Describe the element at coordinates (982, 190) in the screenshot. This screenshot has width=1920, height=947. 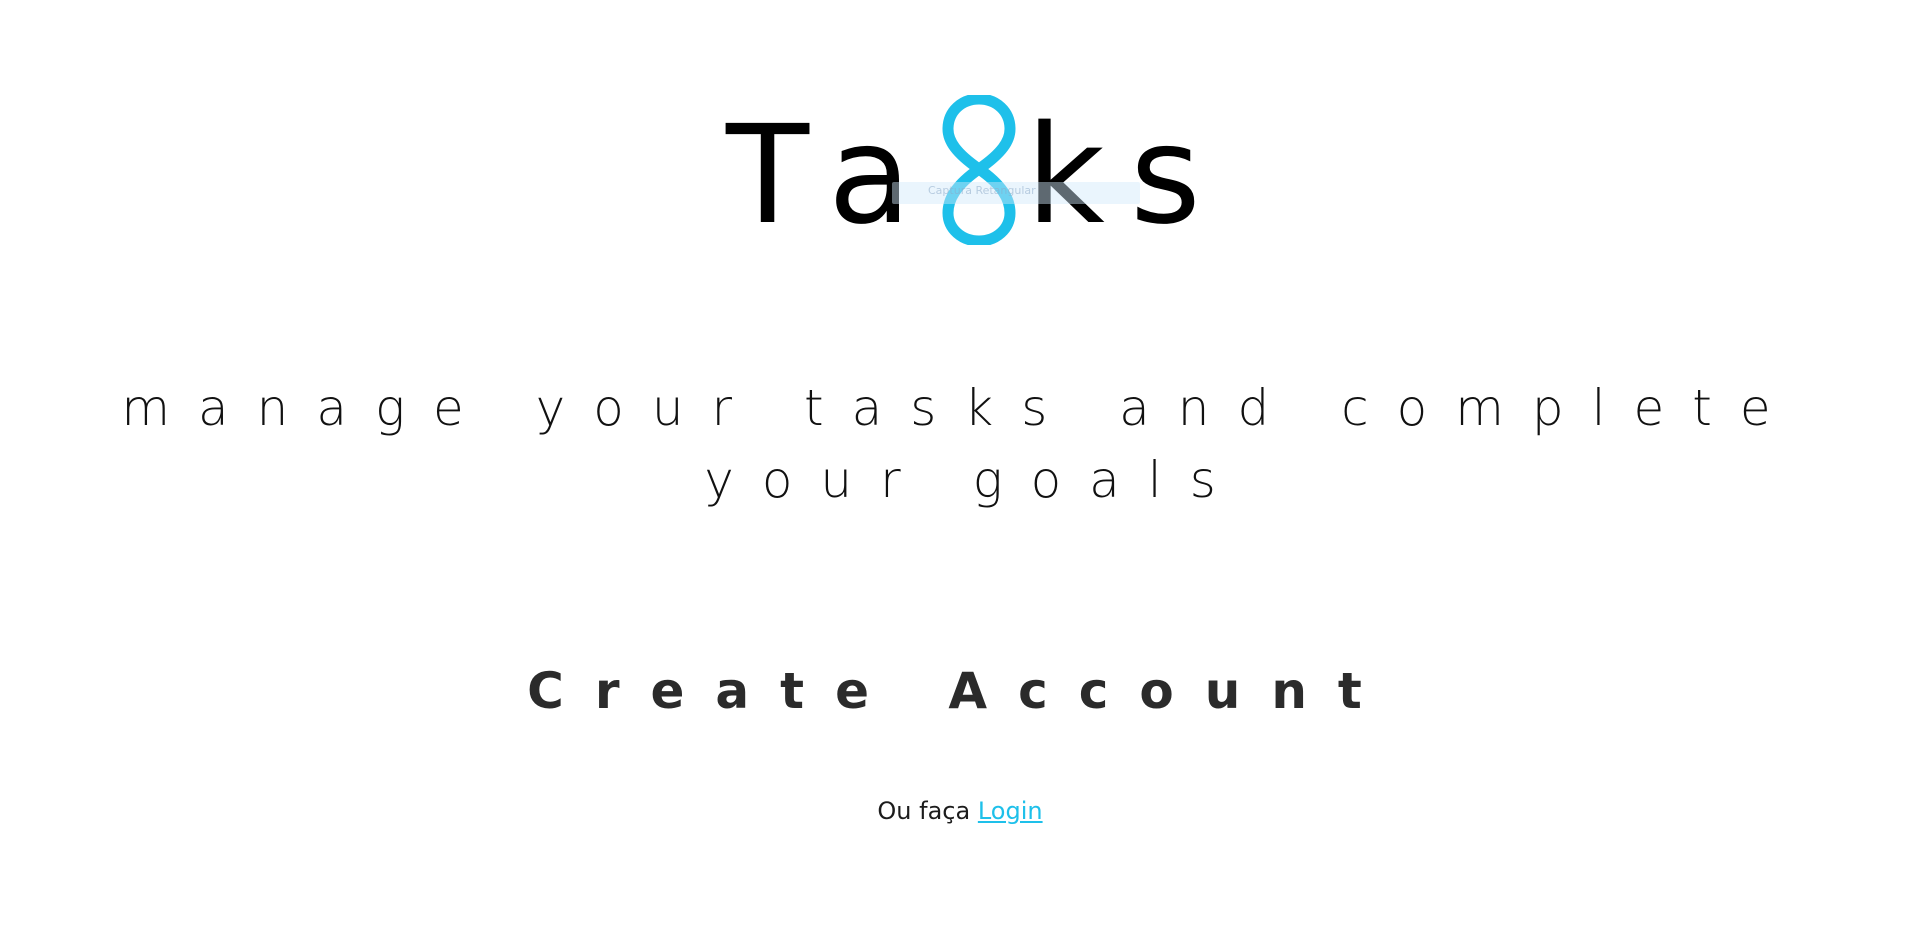
I see `screenshot-overlay-label: Captura Retangular` at that location.